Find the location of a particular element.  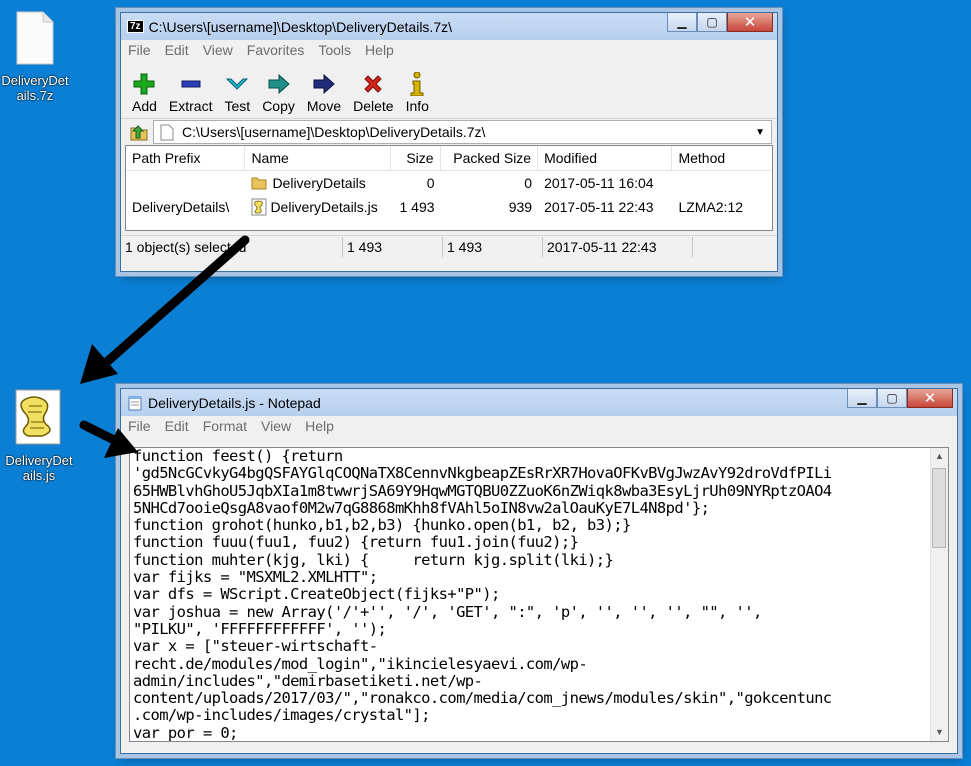

arrow-archive-to-script-icon is located at coordinates (165, 309).